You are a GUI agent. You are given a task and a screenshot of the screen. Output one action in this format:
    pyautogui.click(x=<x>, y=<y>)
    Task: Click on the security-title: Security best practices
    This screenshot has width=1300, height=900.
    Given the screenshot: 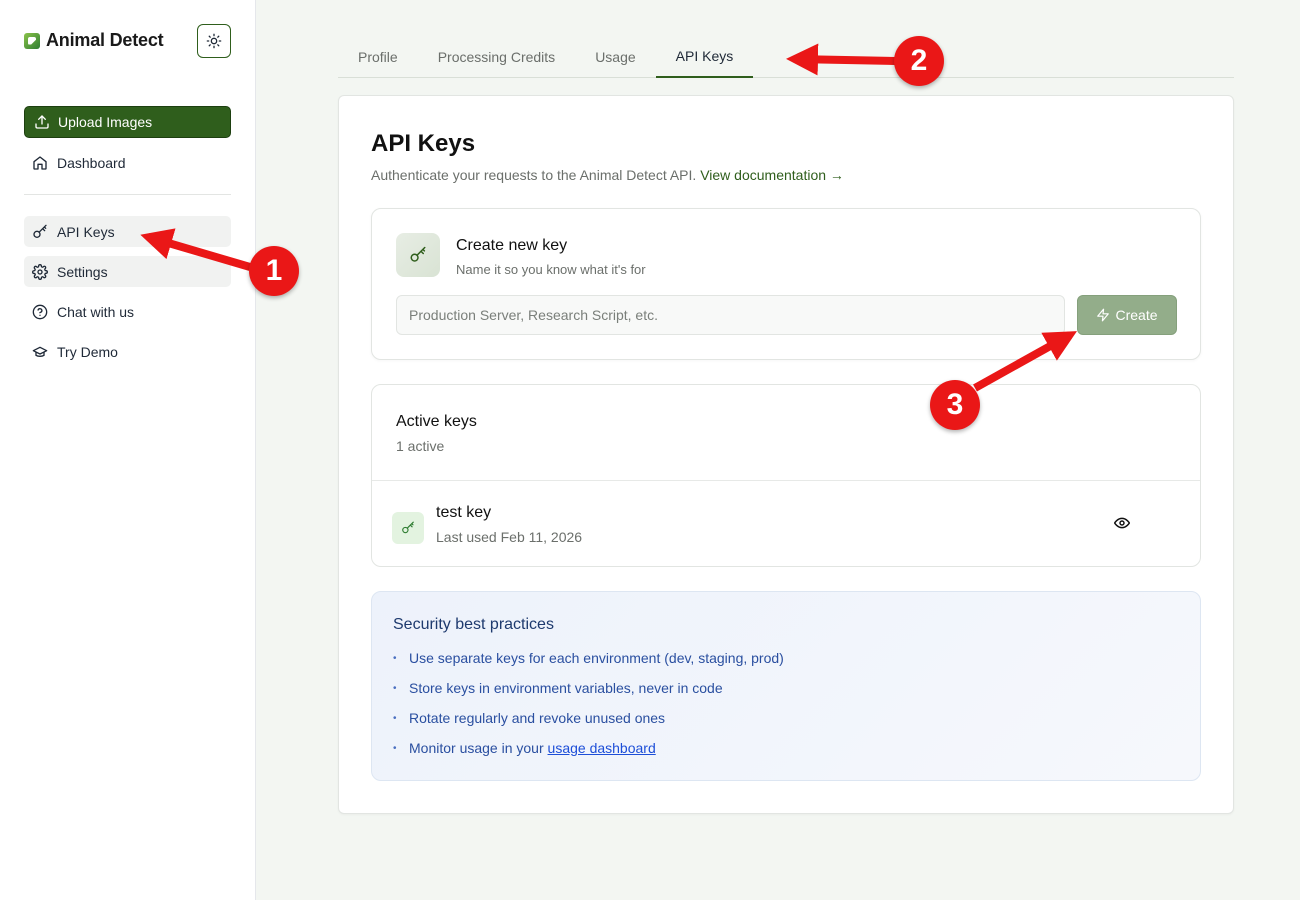 What is the action you would take?
    pyautogui.click(x=473, y=624)
    